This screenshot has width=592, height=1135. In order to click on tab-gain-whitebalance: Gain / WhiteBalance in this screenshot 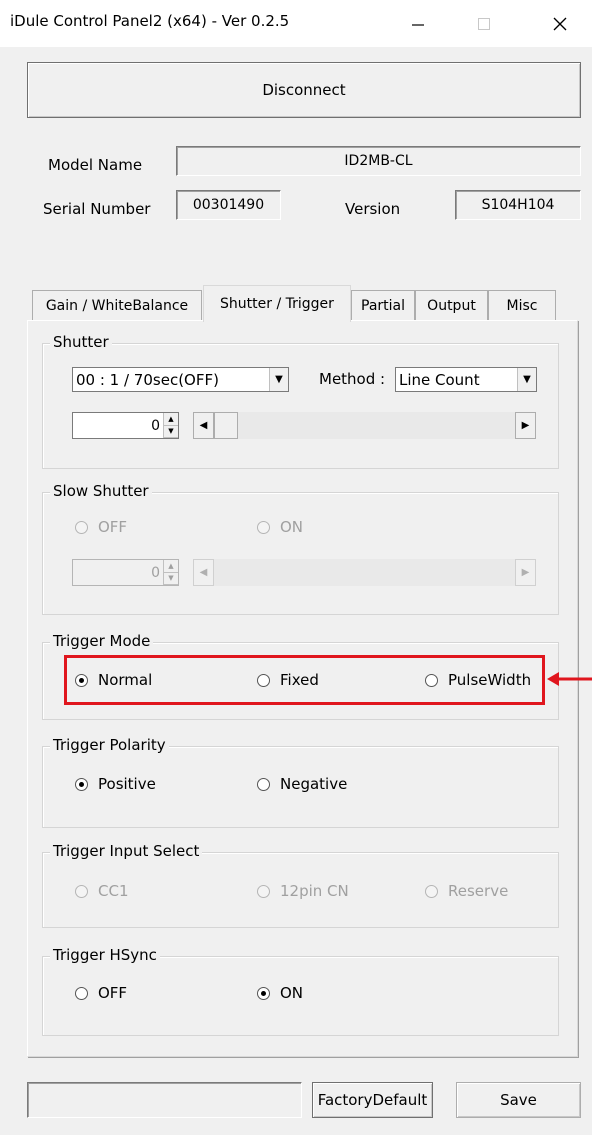, I will do `click(117, 305)`.